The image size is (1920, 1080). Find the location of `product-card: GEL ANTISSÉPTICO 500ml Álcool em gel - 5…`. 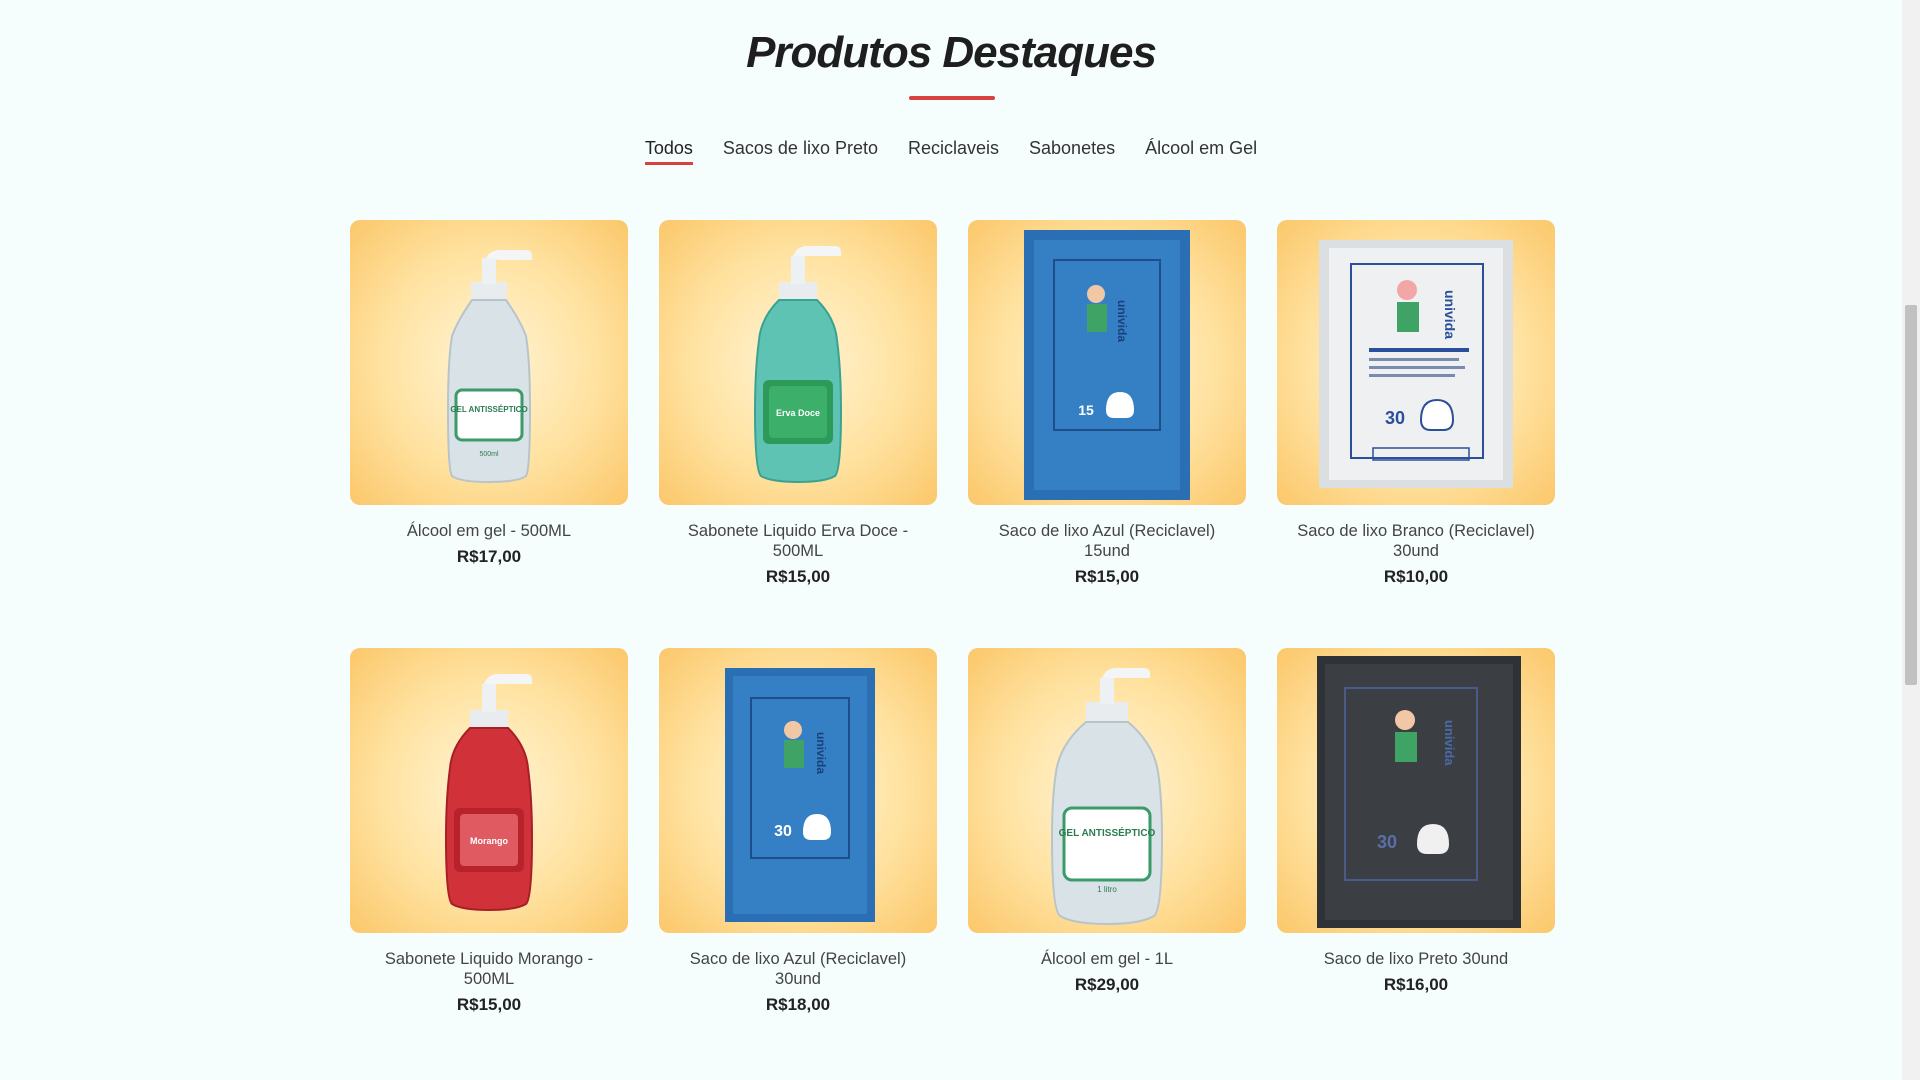

product-card: GEL ANTISSÉPTICO 500ml Álcool em gel - 5… is located at coordinates (489, 434).